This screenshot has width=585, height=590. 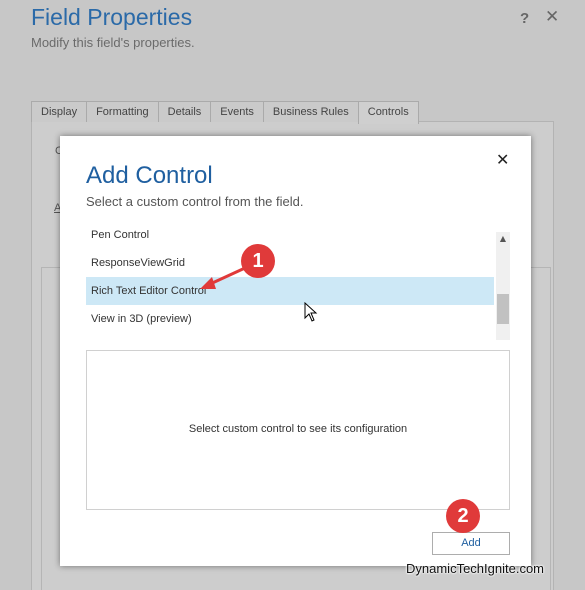 What do you see at coordinates (463, 516) in the screenshot?
I see `step-badge-2: 2` at bounding box center [463, 516].